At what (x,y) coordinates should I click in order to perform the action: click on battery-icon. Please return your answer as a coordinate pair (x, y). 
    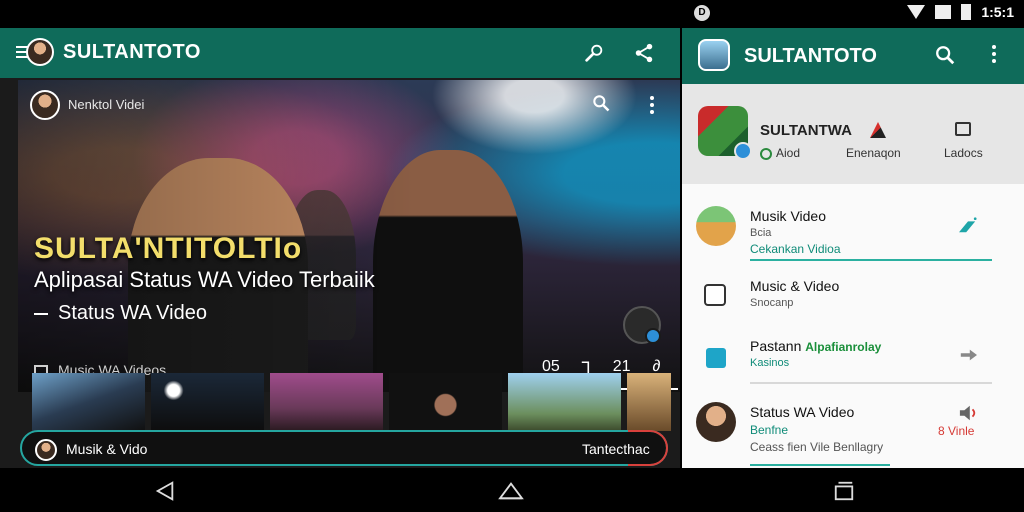
    Looking at the image, I should click on (966, 12).